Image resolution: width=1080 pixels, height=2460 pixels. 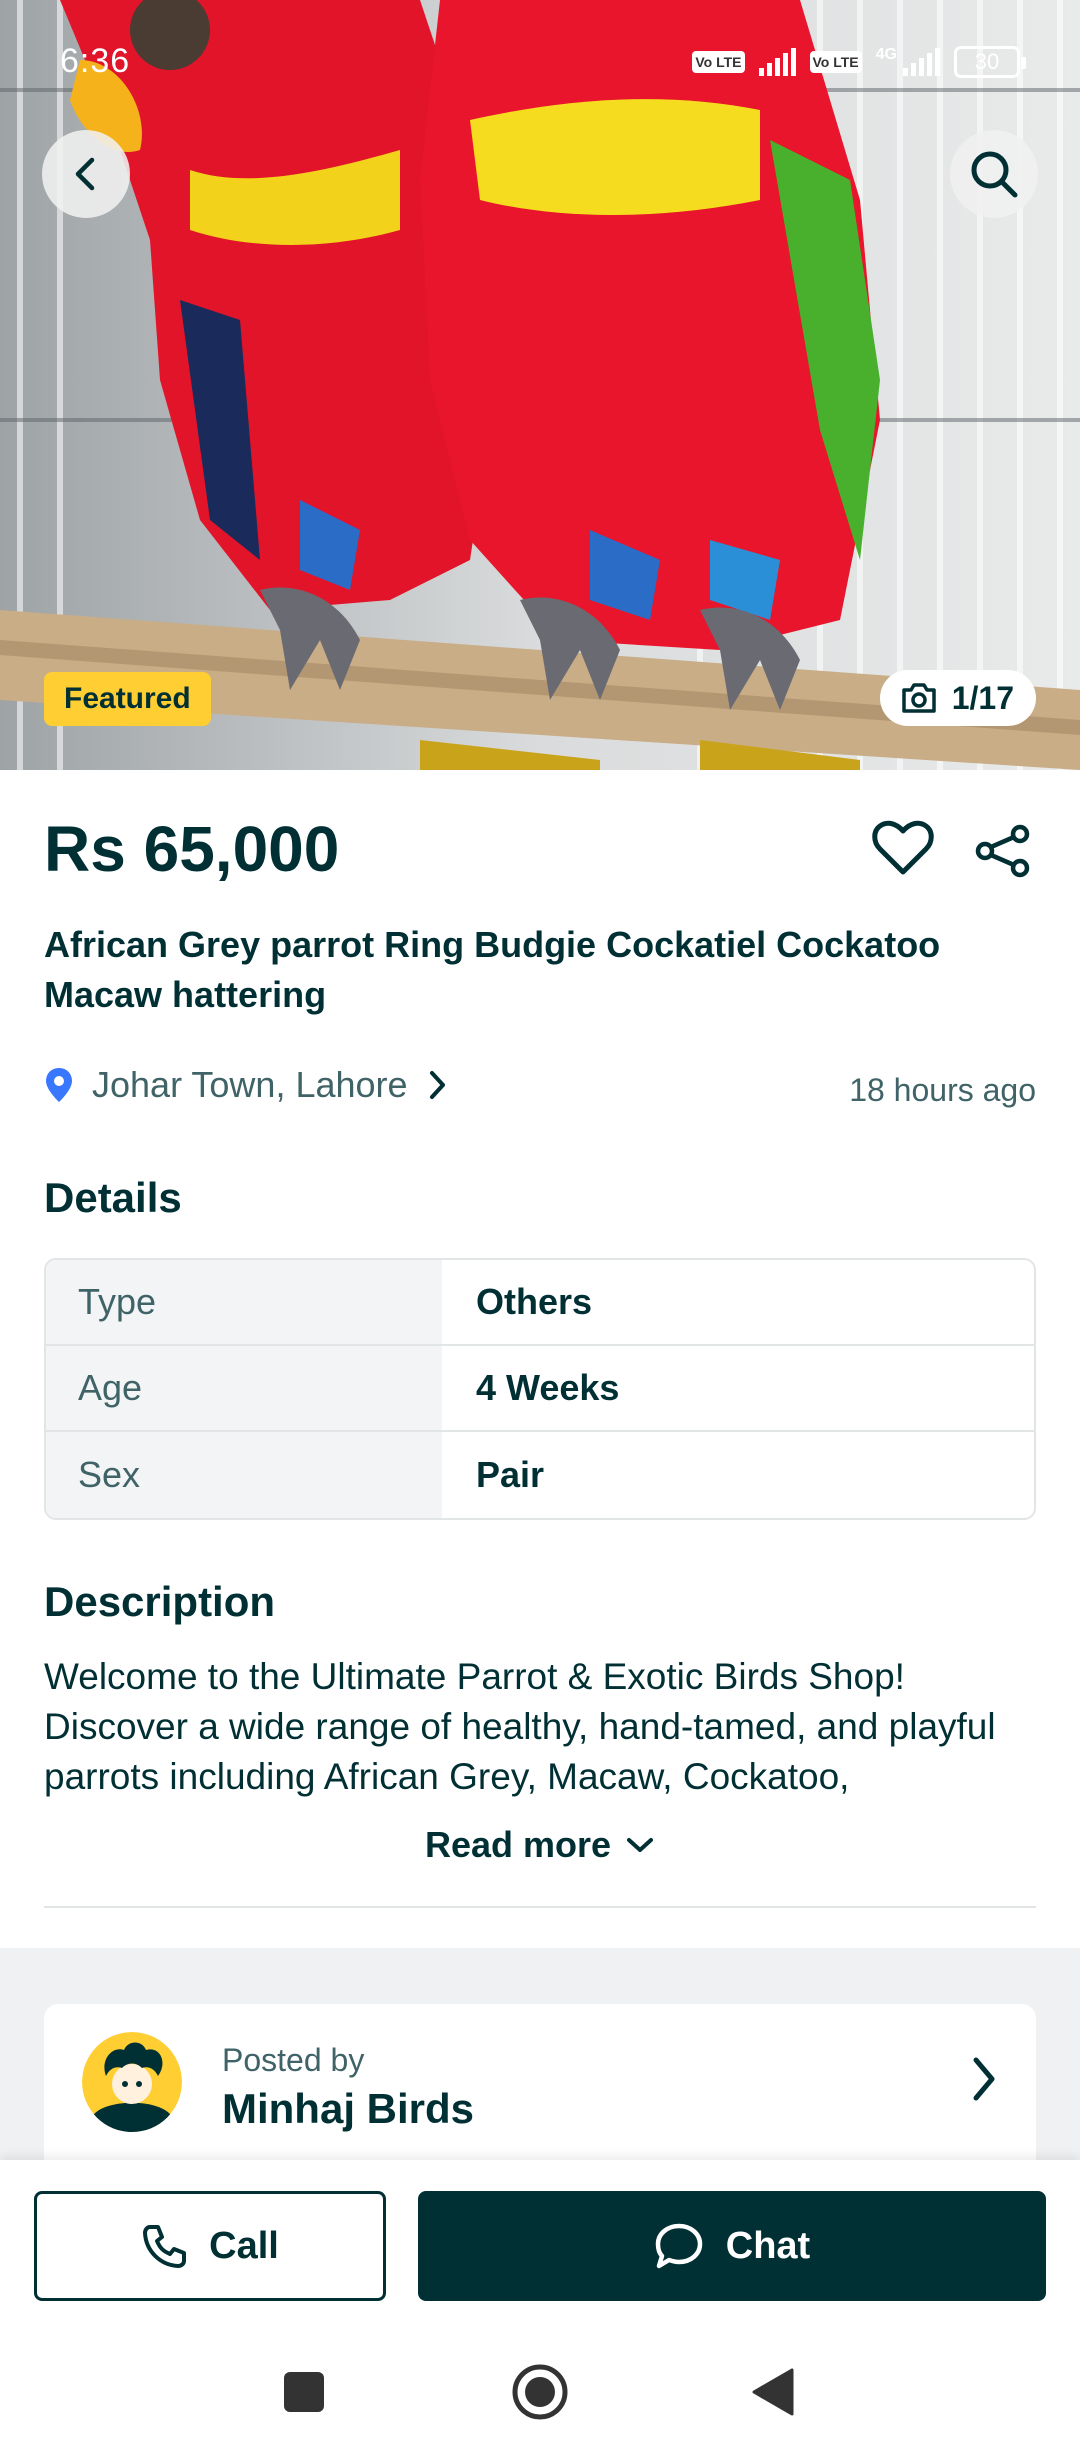 I want to click on square-icon, so click(x=304, y=2392).